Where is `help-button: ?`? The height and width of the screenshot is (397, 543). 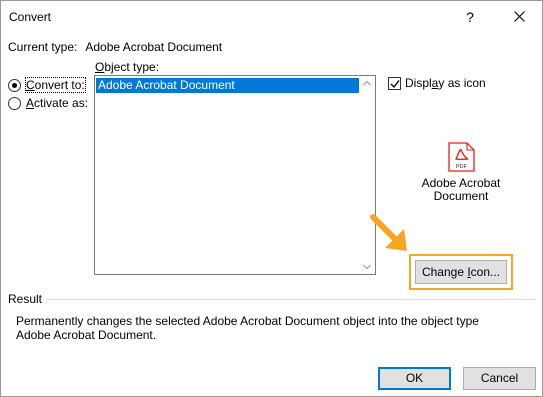
help-button: ? is located at coordinates (470, 17).